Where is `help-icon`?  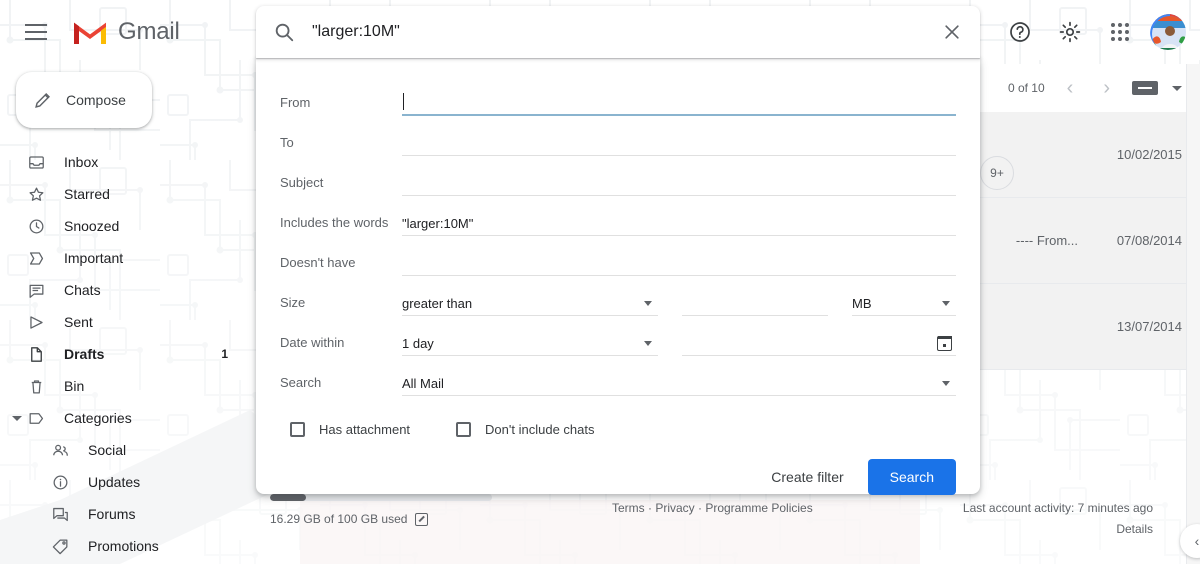
help-icon is located at coordinates (1020, 32).